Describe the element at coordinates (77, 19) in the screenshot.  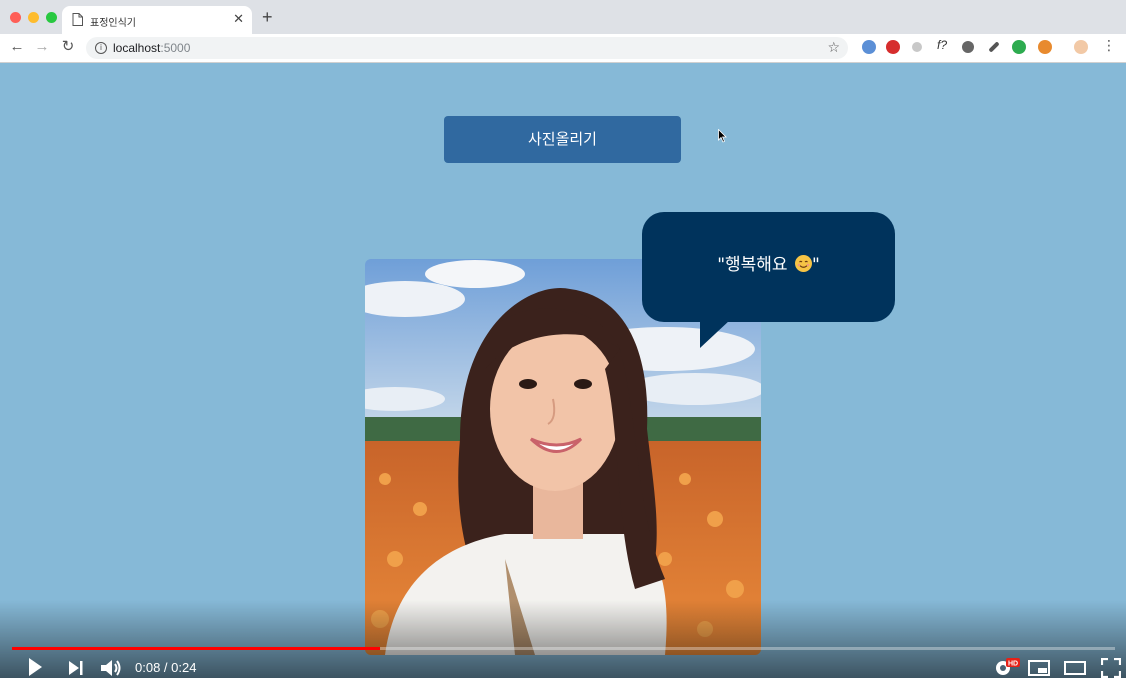
I see `document-icon` at that location.